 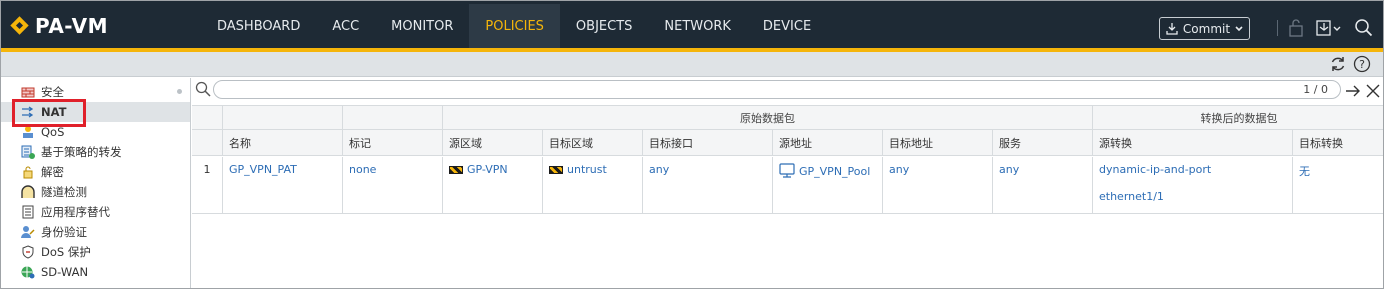 I want to click on dest-interface: any, so click(x=707, y=185).